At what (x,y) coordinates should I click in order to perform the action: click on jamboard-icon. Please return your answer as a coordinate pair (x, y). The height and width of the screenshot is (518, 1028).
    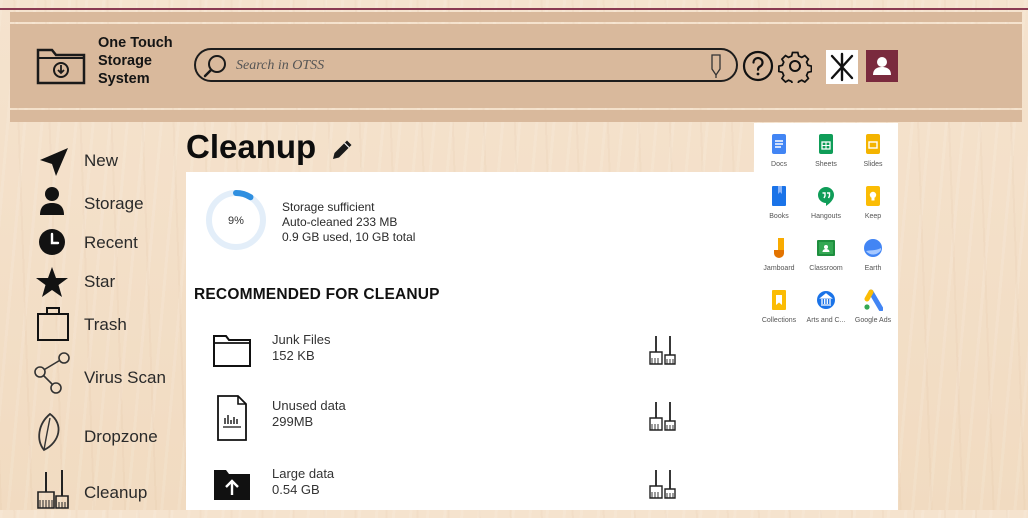
    Looking at the image, I should click on (779, 248).